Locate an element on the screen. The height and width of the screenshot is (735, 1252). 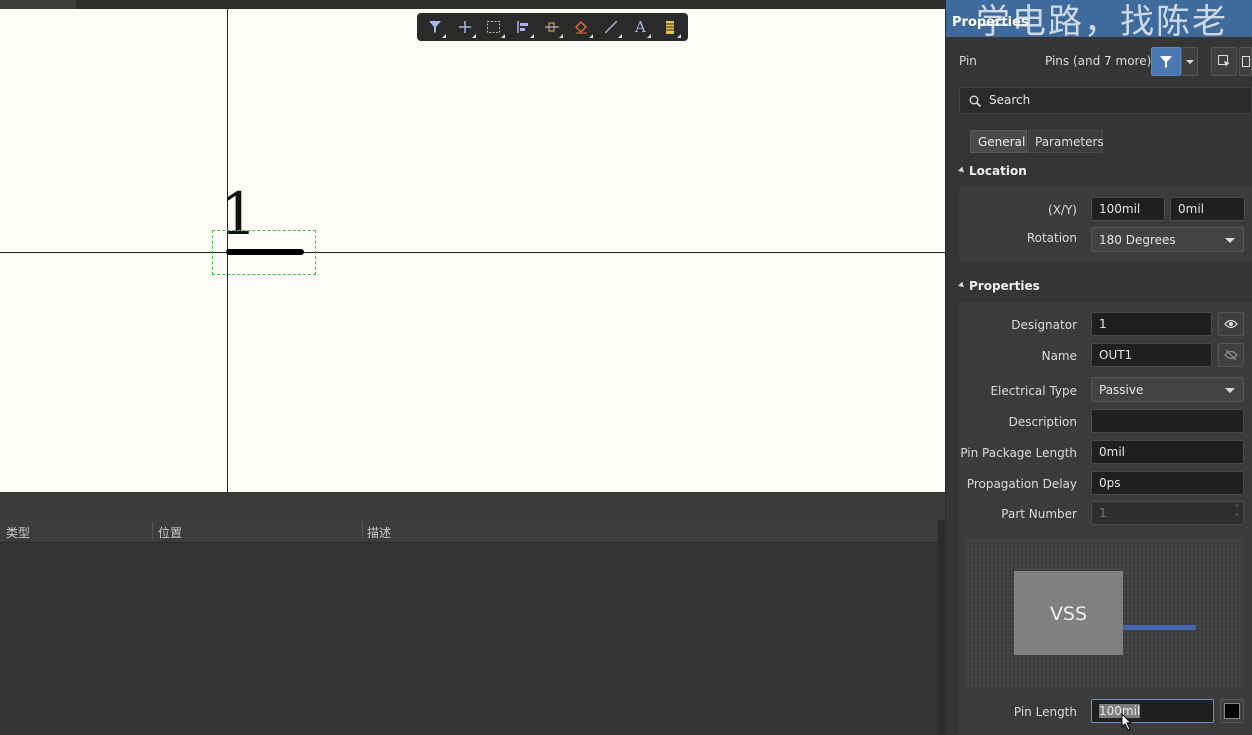
preview-component-body: VSS is located at coordinates (1068, 613).